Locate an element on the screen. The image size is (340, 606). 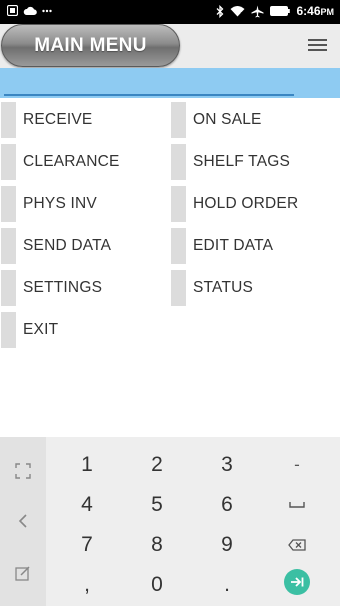
scan-input-bar is located at coordinates (170, 83).